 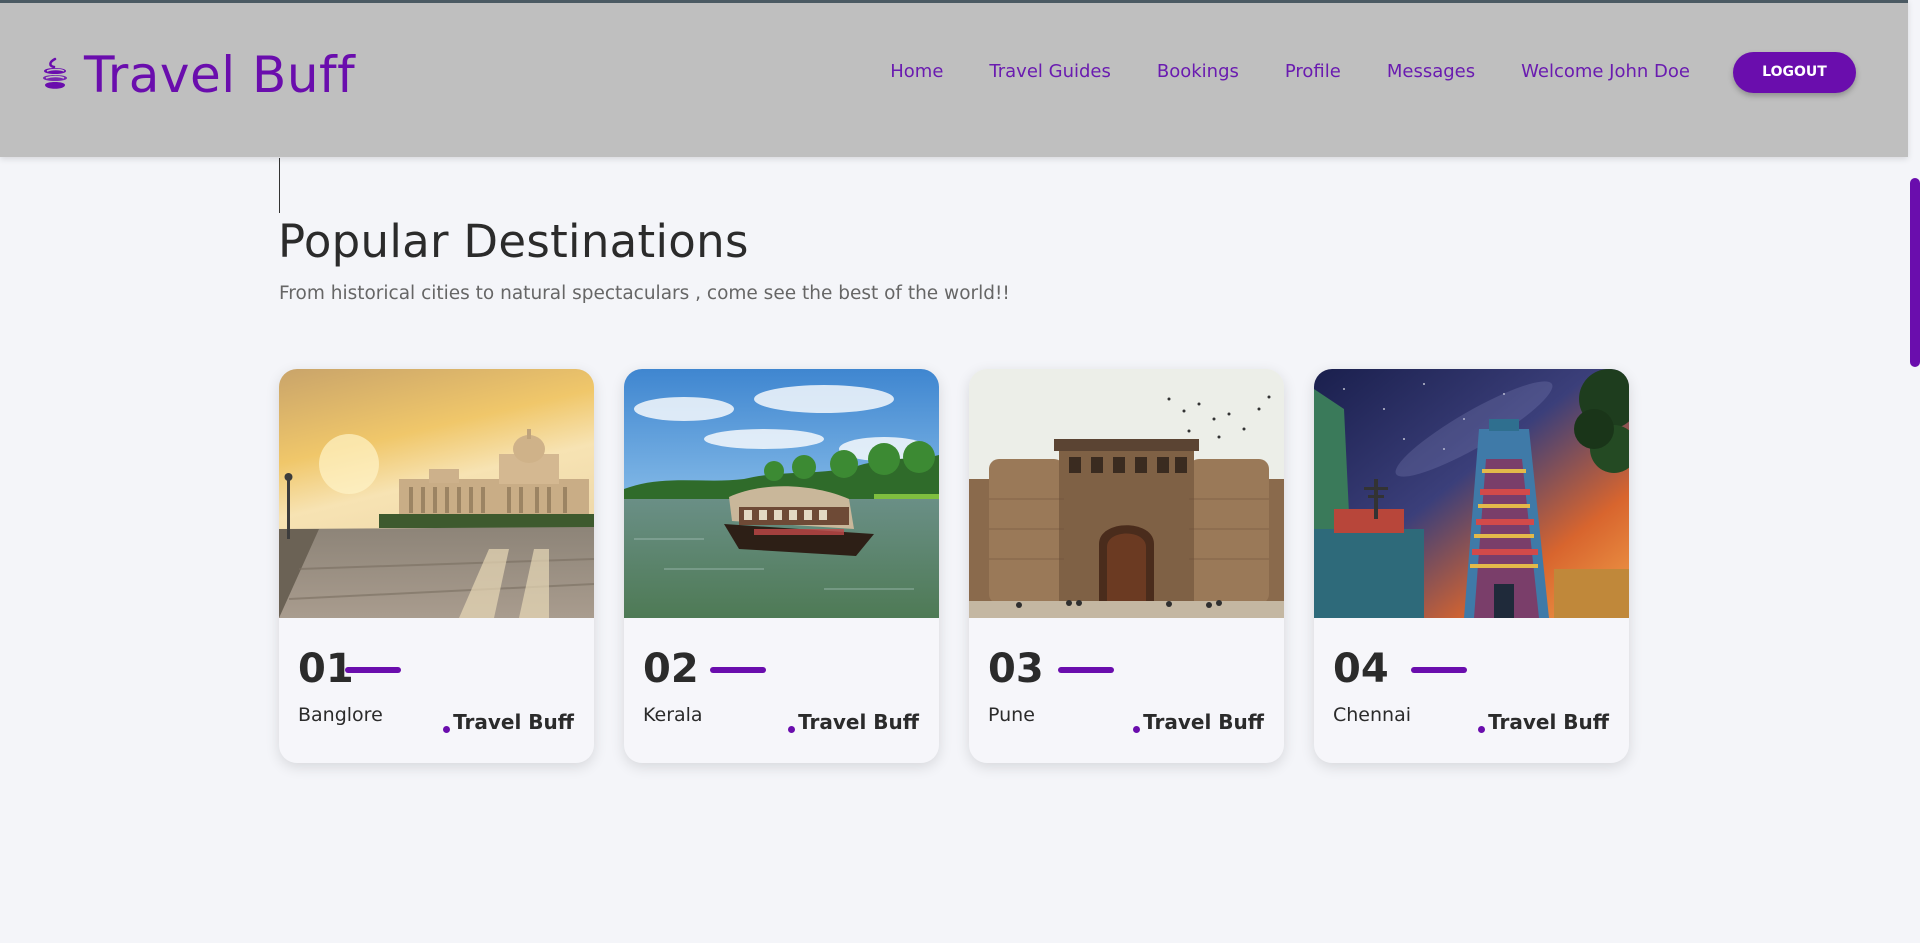 I want to click on nav-home: Home, so click(x=916, y=72).